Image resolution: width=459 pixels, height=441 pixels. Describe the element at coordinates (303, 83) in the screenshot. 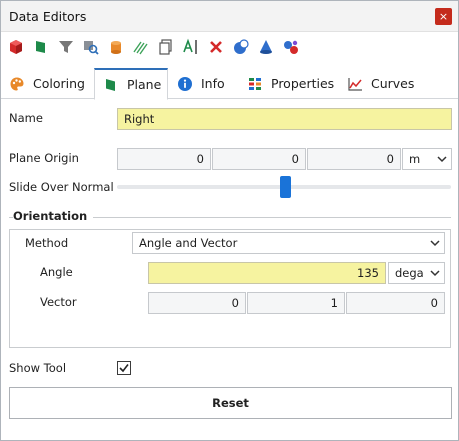

I see `tab-label: Properties` at that location.